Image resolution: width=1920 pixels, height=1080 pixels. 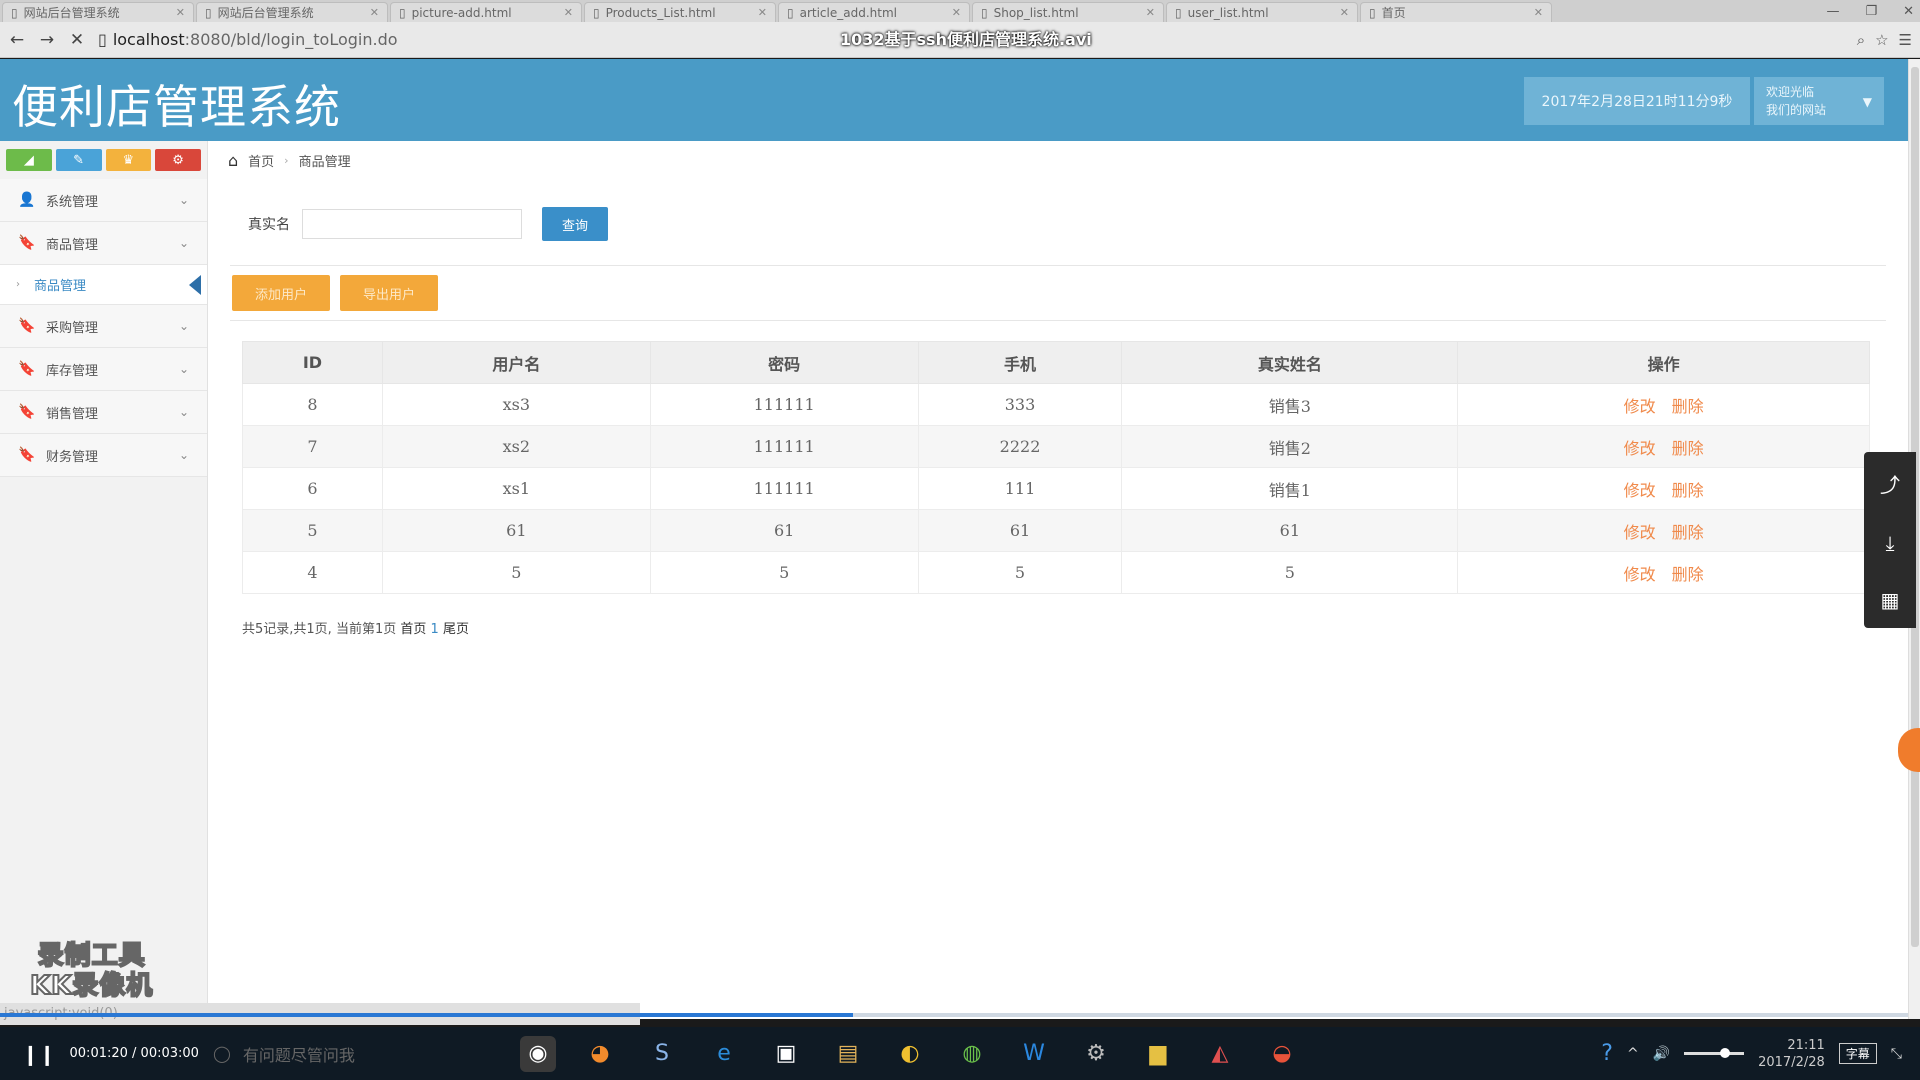 I want to click on minimize-icon: —, so click(x=1832, y=11).